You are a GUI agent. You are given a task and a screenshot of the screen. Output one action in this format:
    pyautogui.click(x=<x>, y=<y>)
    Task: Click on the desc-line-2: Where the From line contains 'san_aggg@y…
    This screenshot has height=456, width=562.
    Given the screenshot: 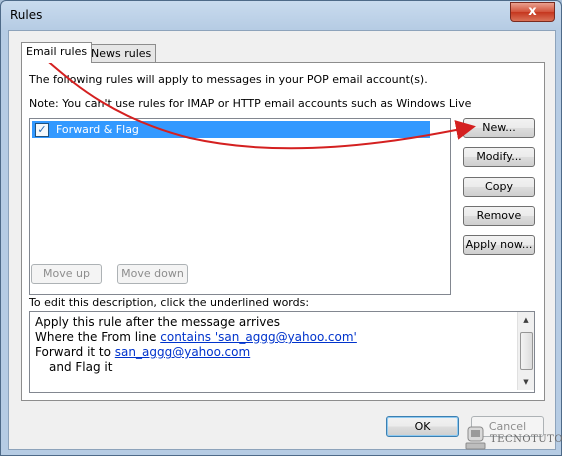 What is the action you would take?
    pyautogui.click(x=196, y=337)
    